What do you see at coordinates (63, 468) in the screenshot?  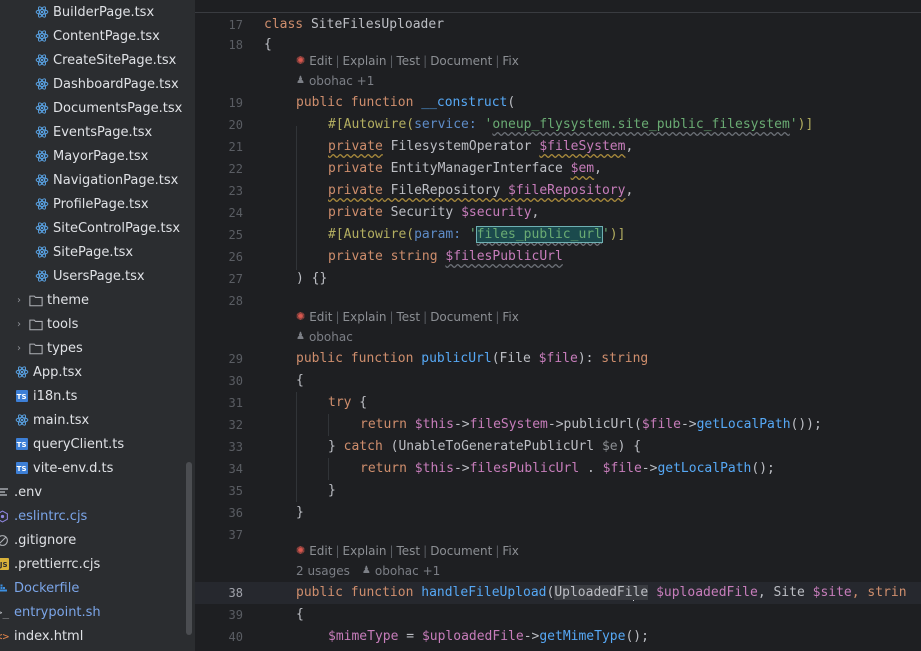 I see `project-tree-item: TS vite-env.d.ts` at bounding box center [63, 468].